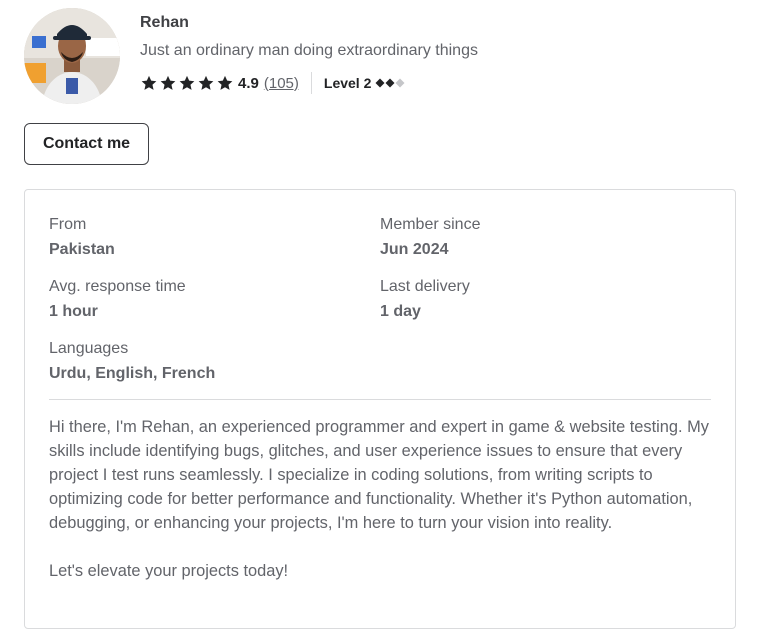  What do you see at coordinates (117, 286) in the screenshot?
I see `stat-label: Avg. response time` at bounding box center [117, 286].